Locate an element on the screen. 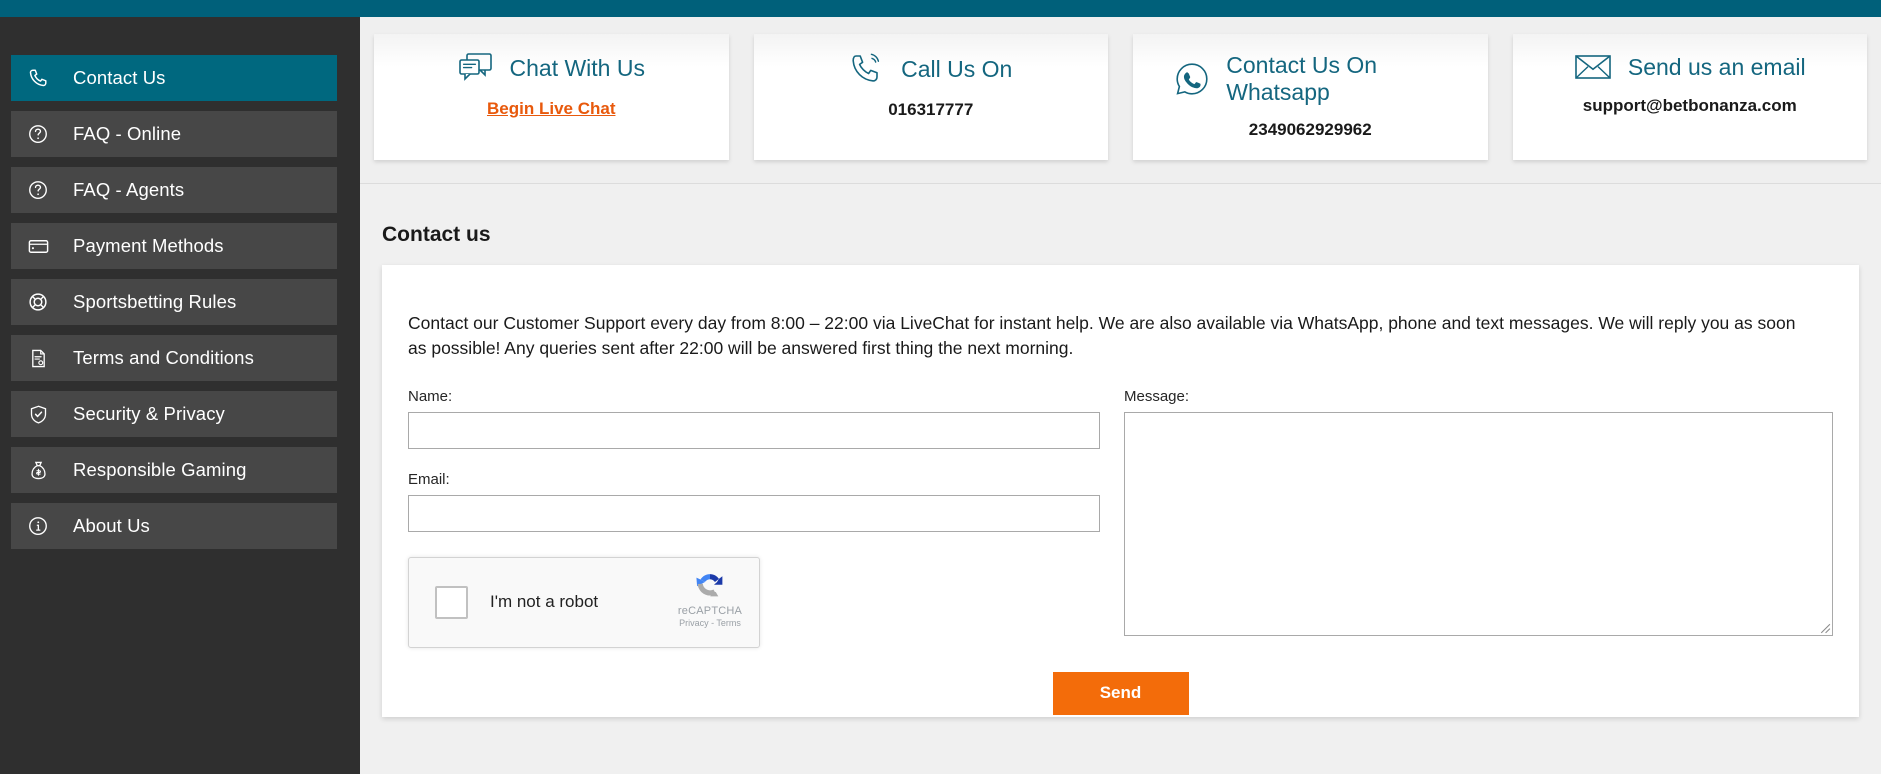 This screenshot has width=1881, height=774. sidebar-item-label: Security & Privacy is located at coordinates (149, 413).